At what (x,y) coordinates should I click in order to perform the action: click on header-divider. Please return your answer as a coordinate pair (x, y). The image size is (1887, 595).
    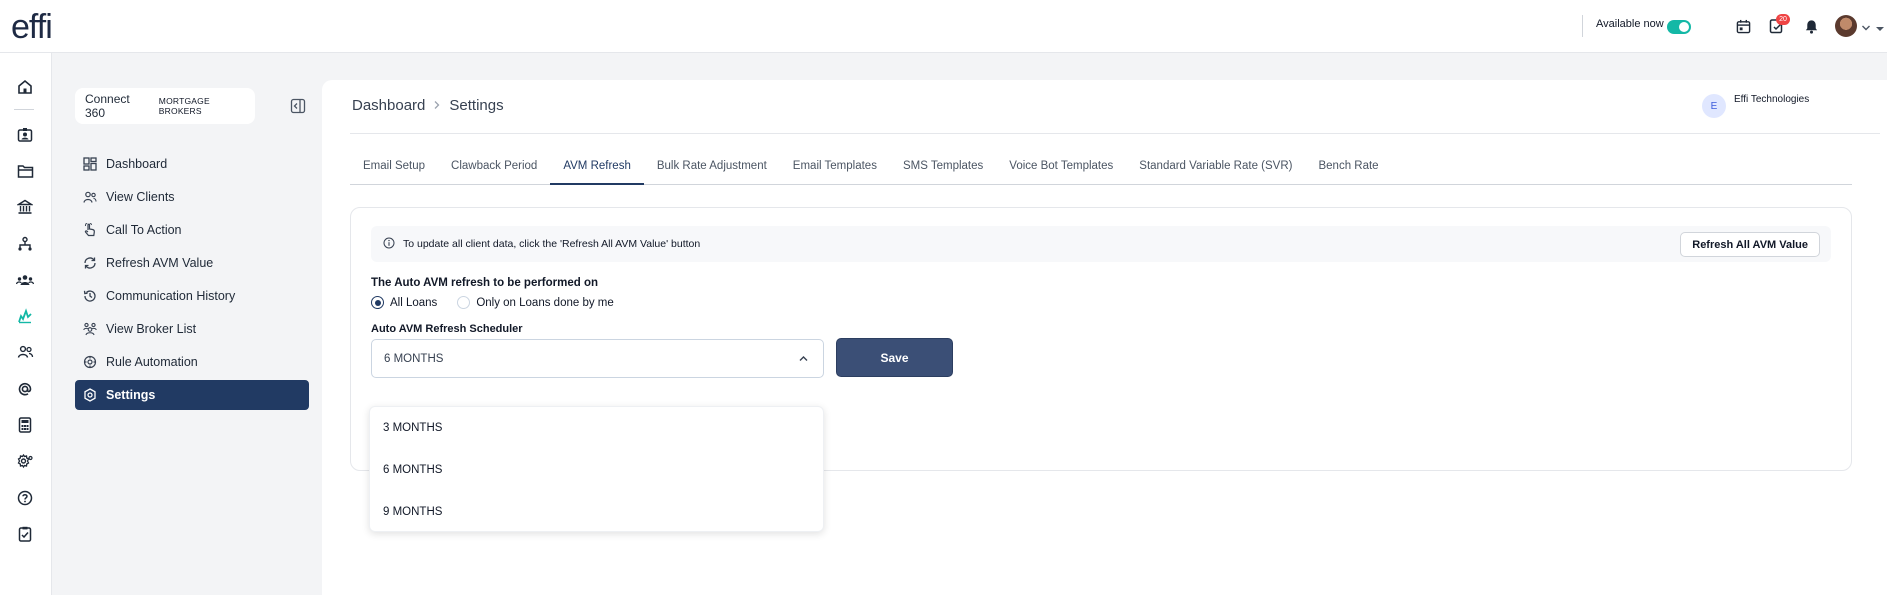
    Looking at the image, I should click on (1115, 133).